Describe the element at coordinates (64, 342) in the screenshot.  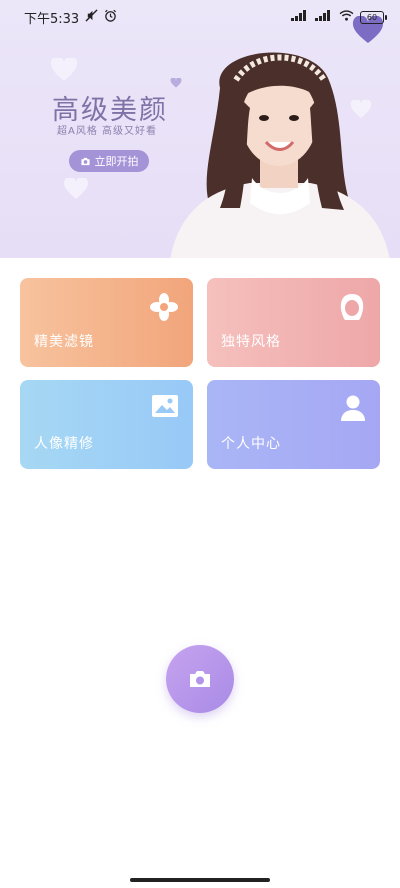
I see `feature-label: 精美滤镜` at that location.